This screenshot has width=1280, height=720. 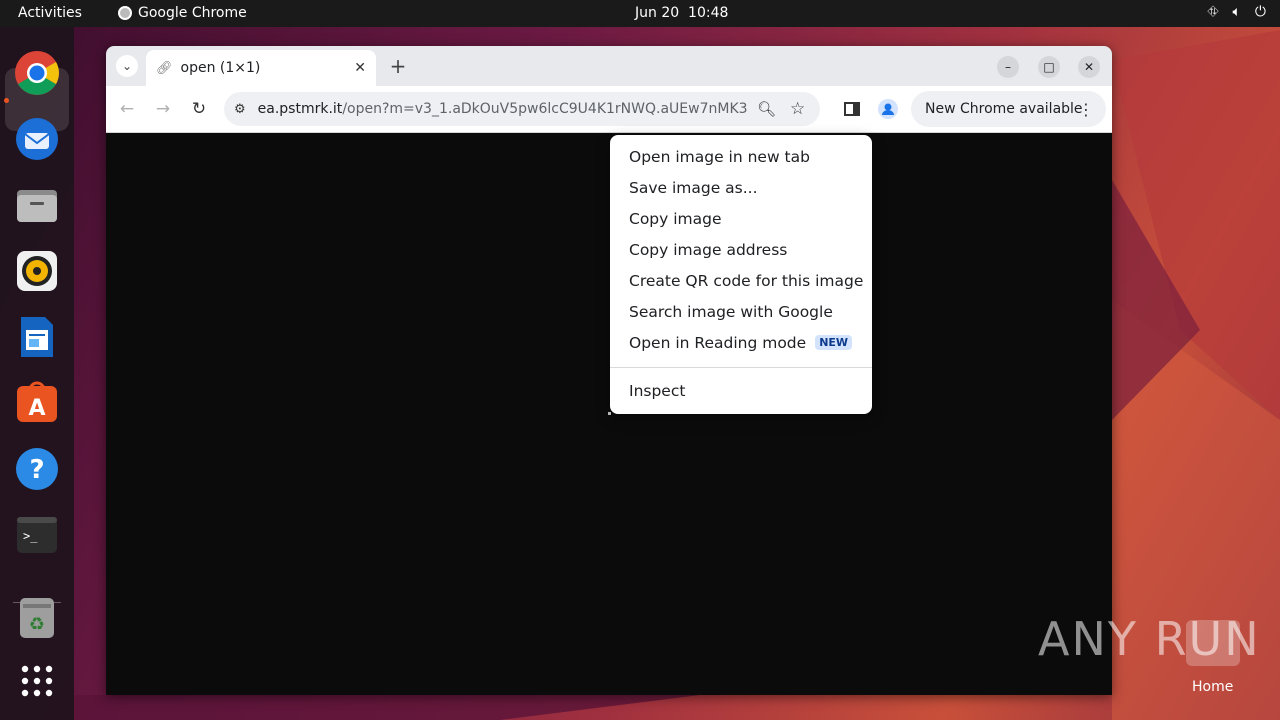 I want to click on menu-copy-image-address: Copy image address, so click(x=741, y=249).